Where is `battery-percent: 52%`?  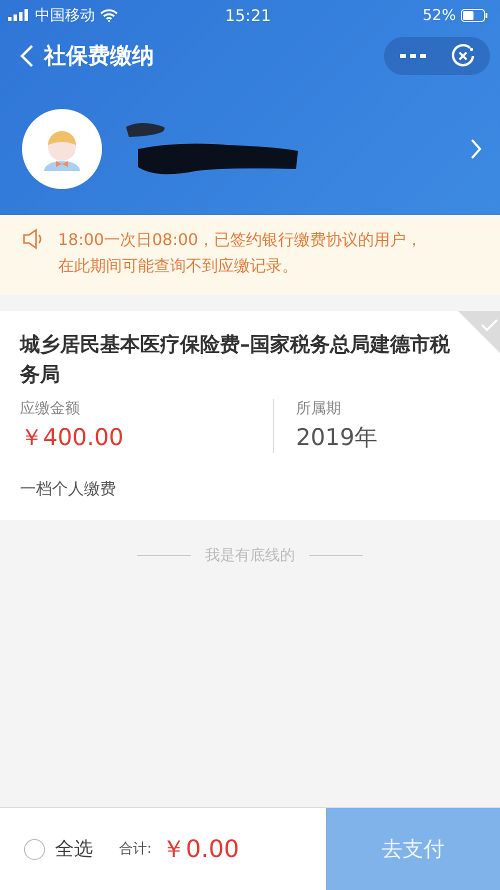
battery-percent: 52% is located at coordinates (439, 15).